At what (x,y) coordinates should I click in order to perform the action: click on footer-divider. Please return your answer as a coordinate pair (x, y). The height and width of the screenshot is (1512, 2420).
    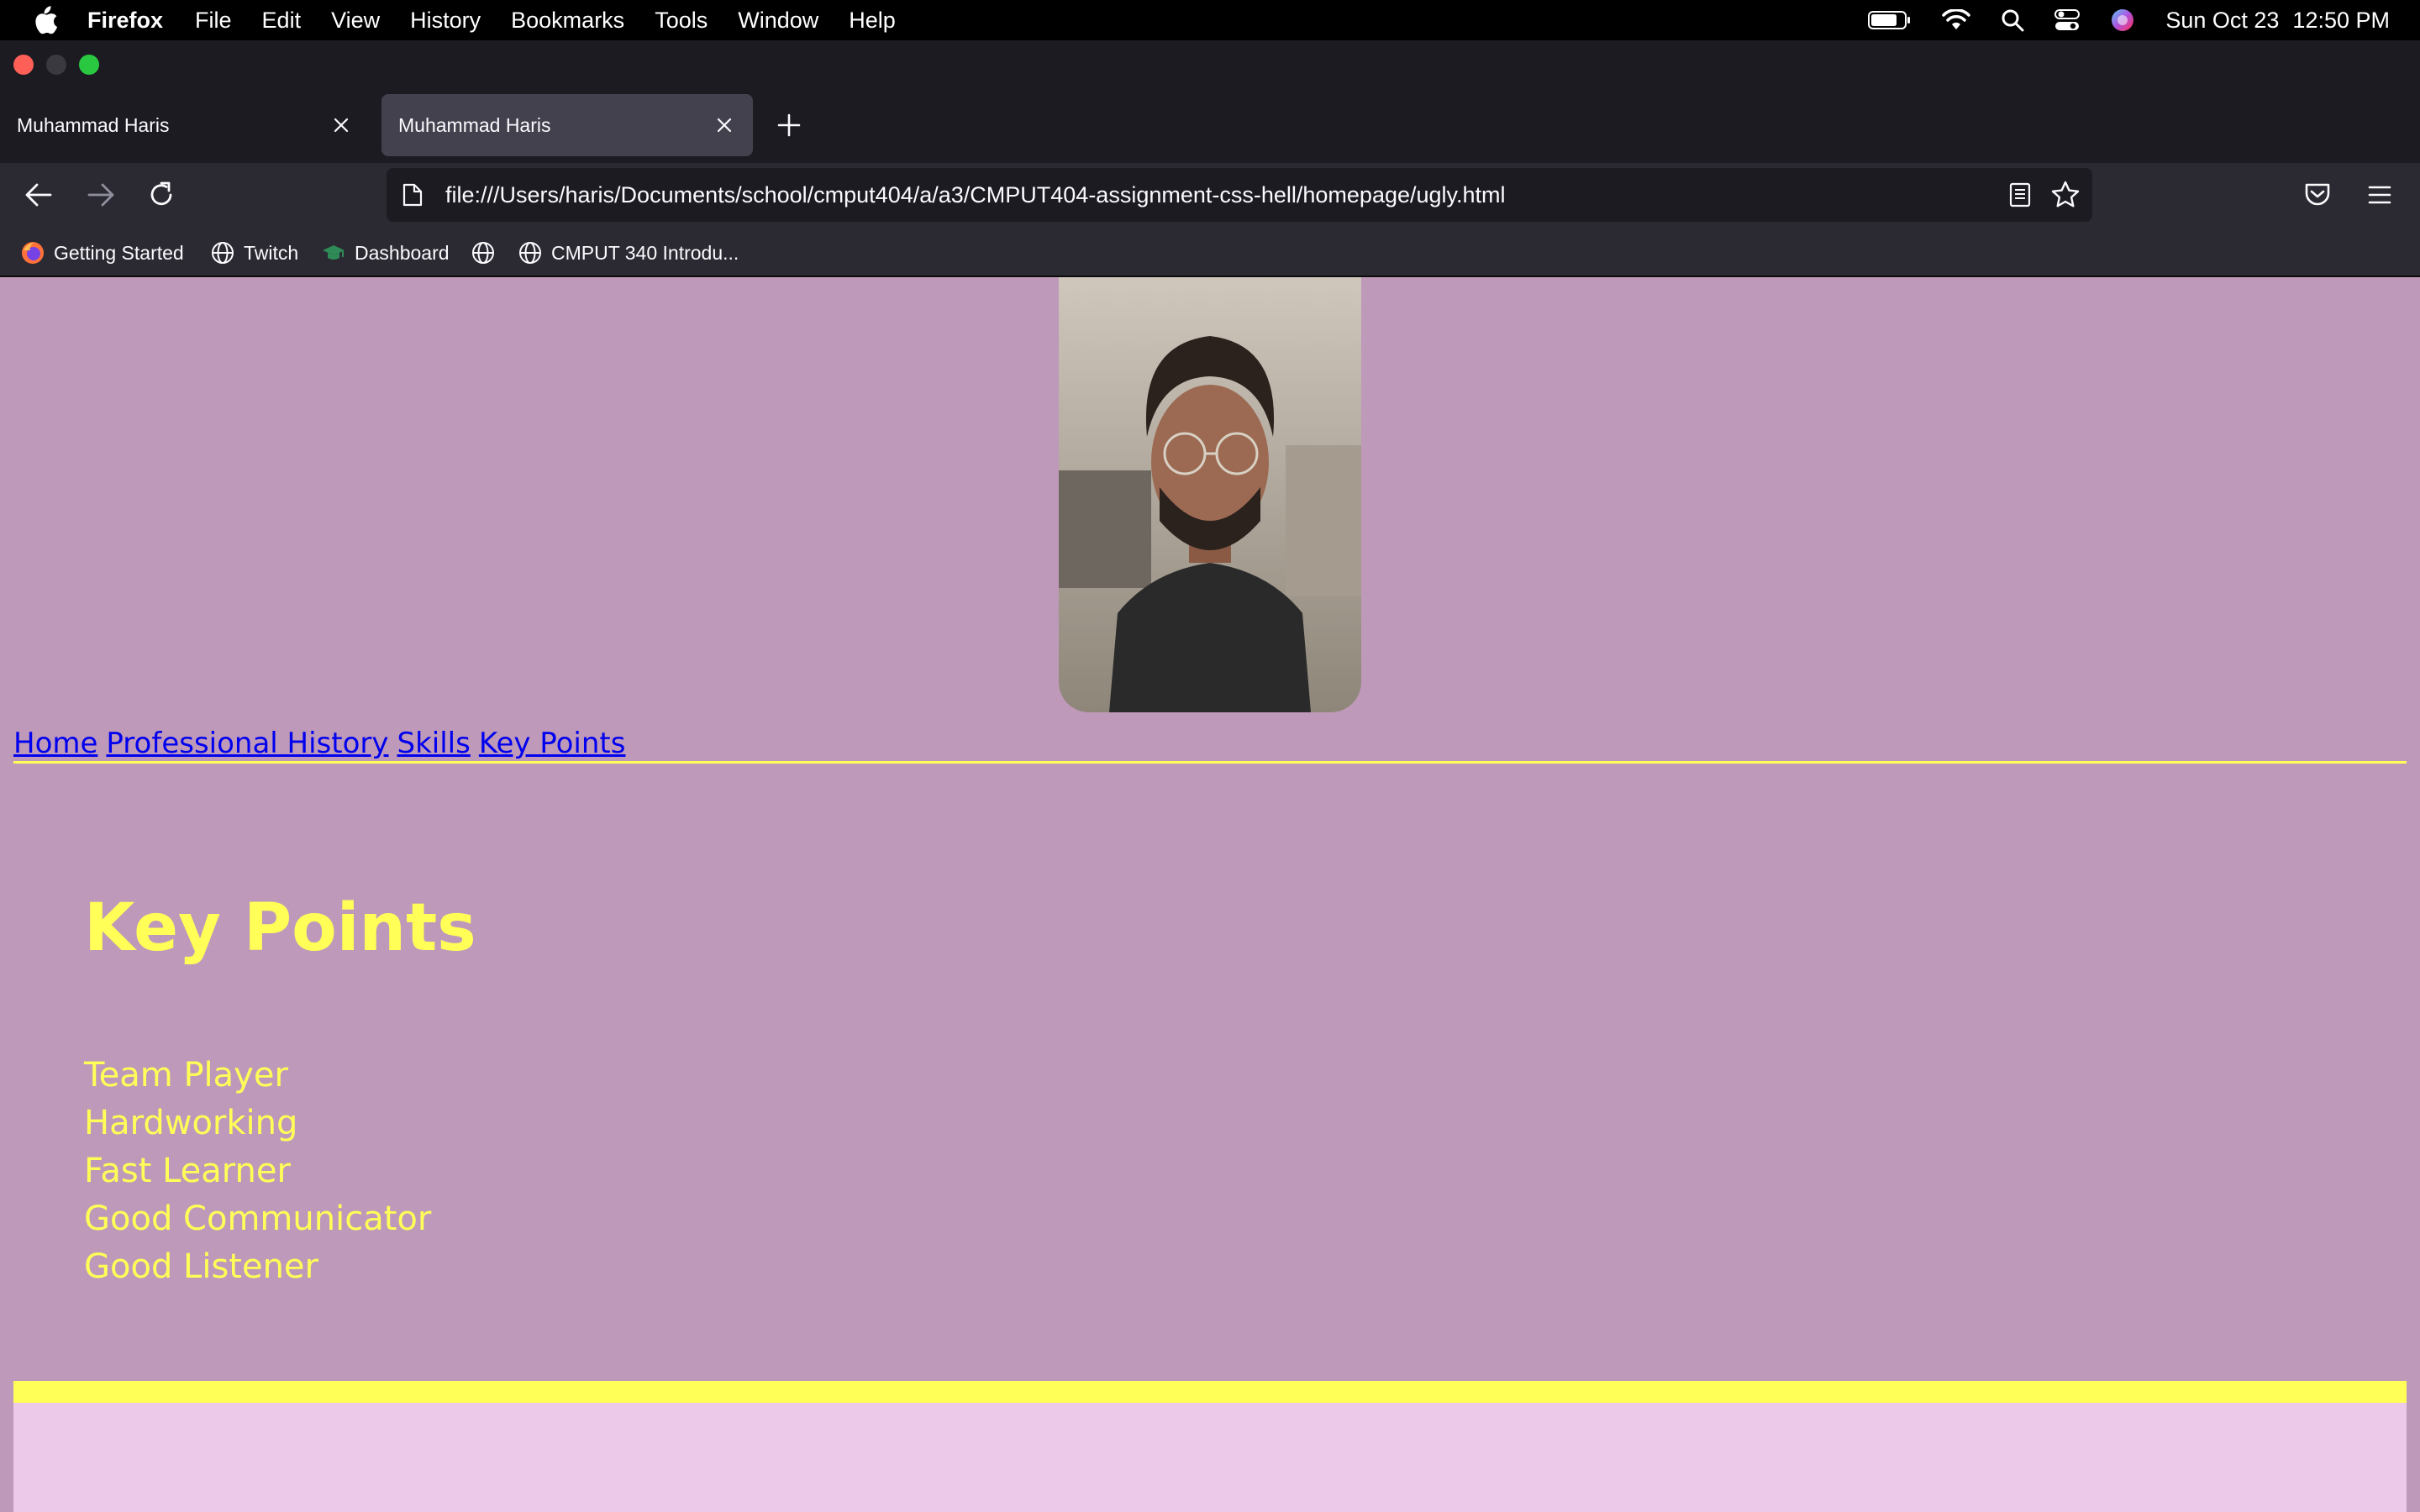
    Looking at the image, I should click on (1210, 1392).